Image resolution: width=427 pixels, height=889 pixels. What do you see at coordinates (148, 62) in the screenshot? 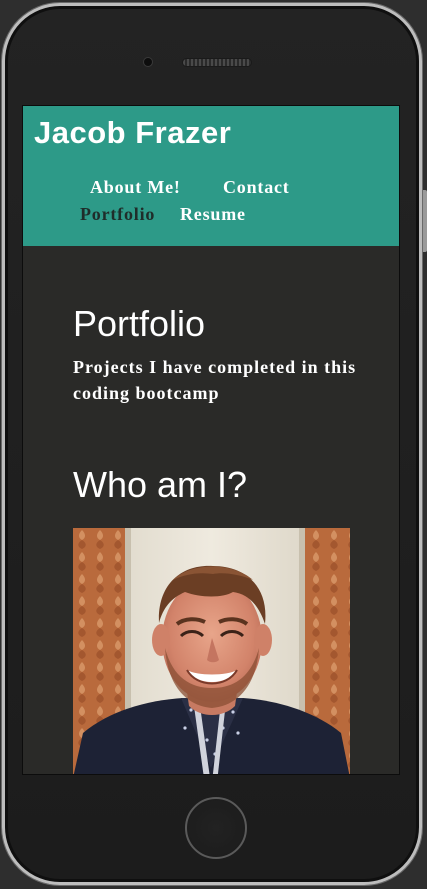
I see `camera-icon` at bounding box center [148, 62].